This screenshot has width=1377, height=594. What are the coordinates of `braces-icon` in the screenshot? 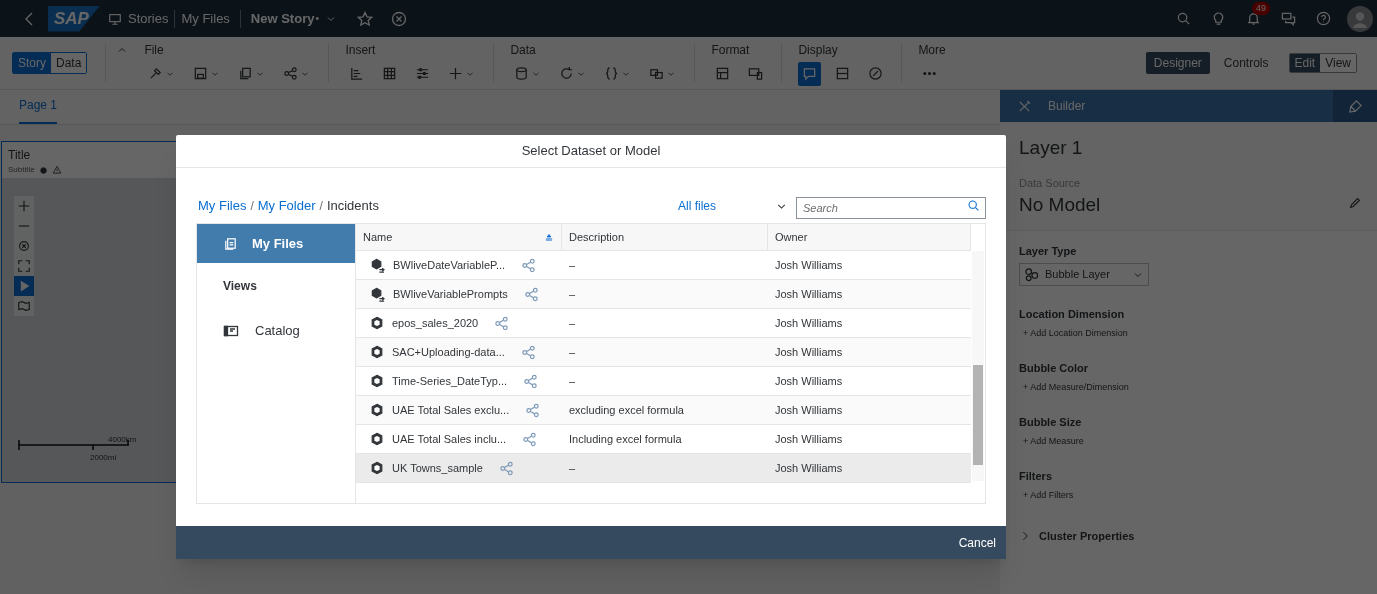 It's located at (612, 73).